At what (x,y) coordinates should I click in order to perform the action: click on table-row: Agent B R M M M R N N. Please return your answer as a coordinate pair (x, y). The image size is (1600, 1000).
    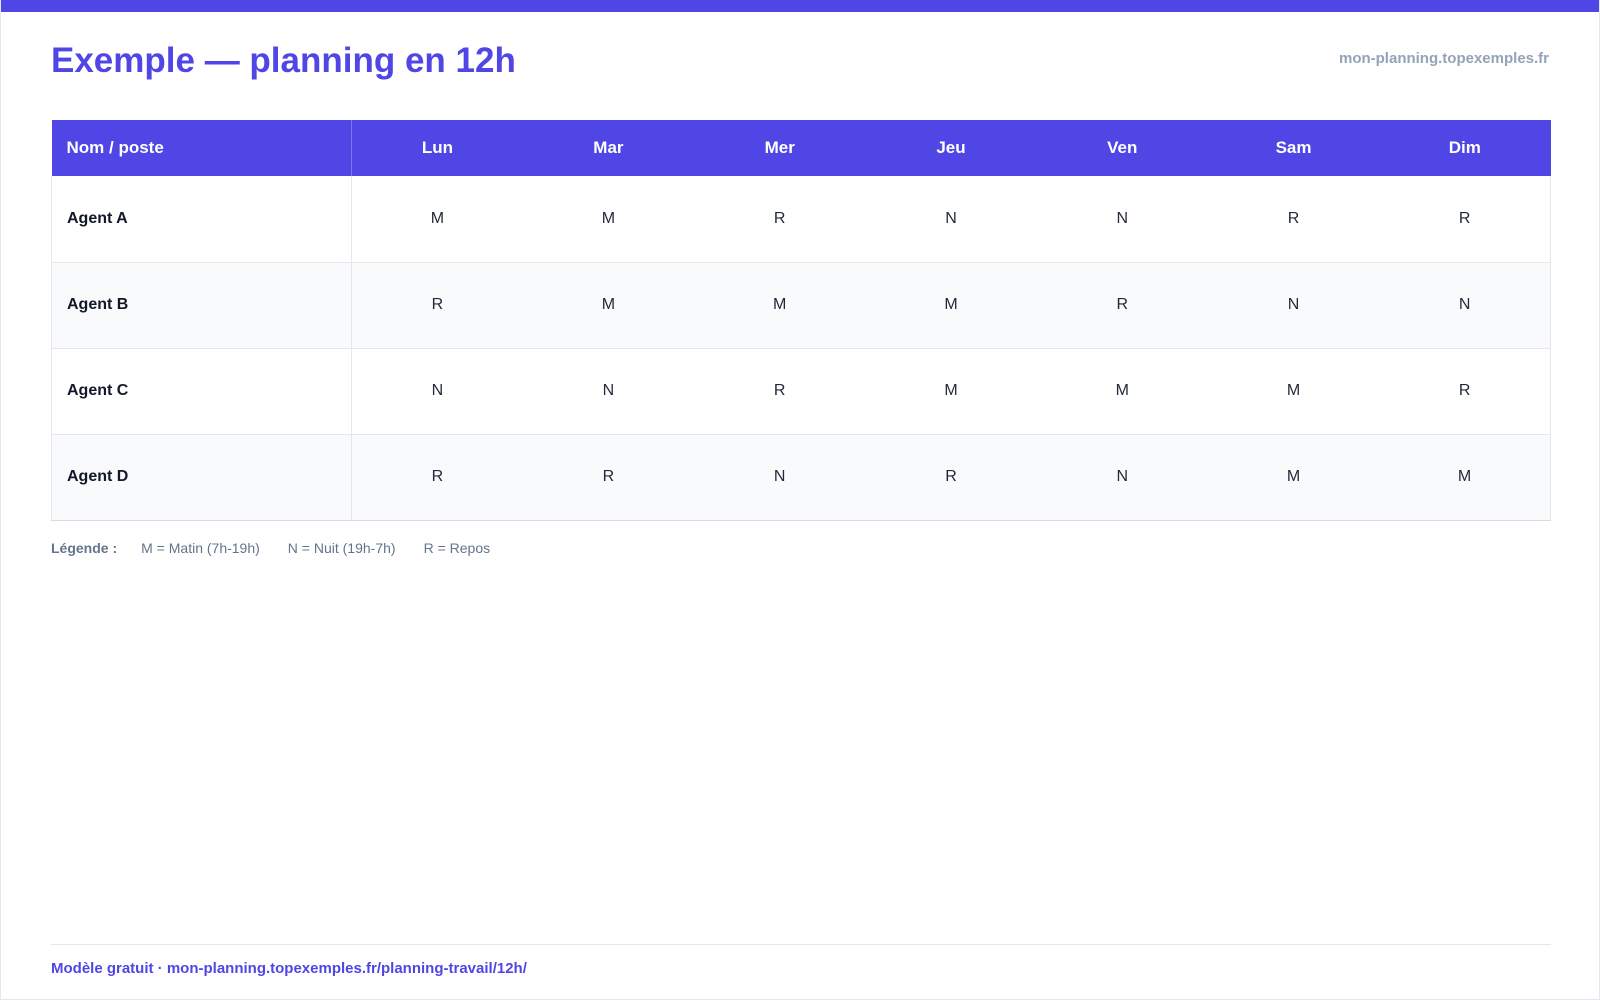
    Looking at the image, I should click on (801, 305).